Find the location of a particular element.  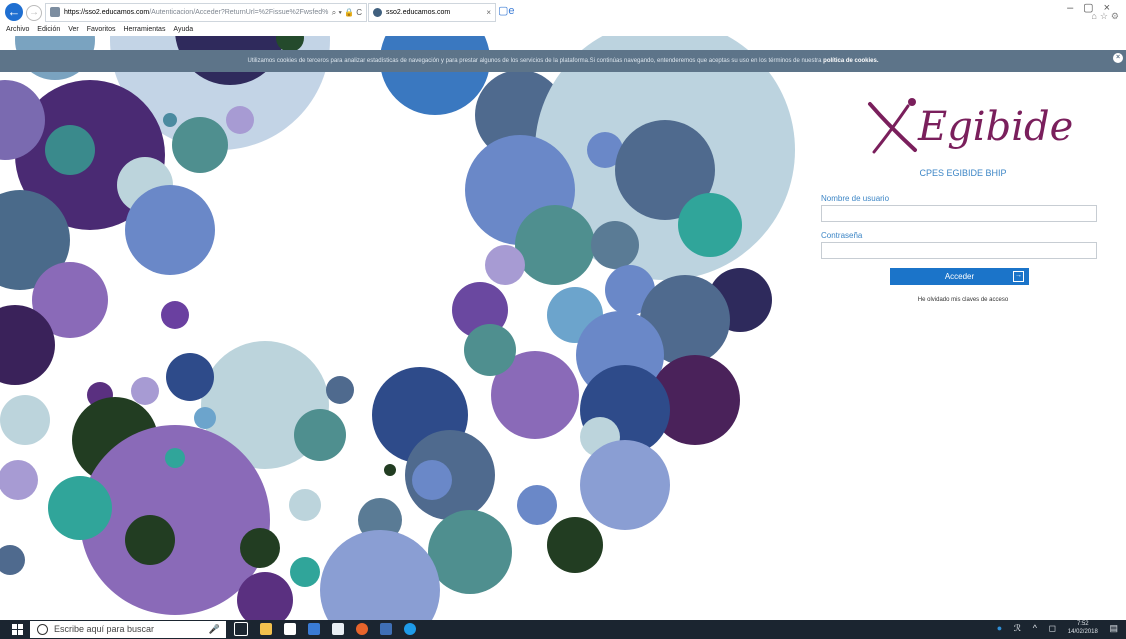

new-tab-icon: ▢e is located at coordinates (510, 11).